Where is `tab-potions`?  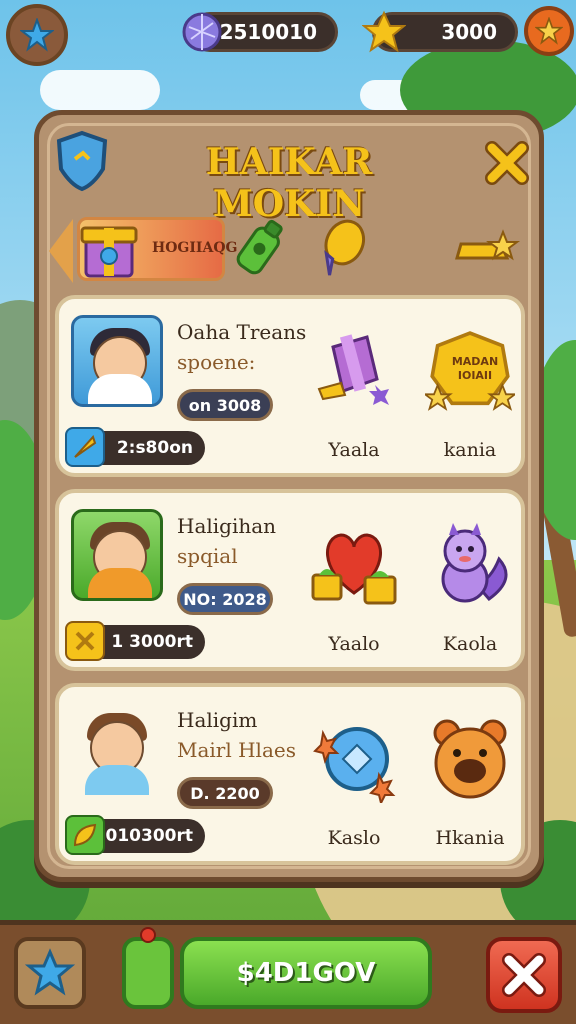 tab-potions is located at coordinates (260, 248).